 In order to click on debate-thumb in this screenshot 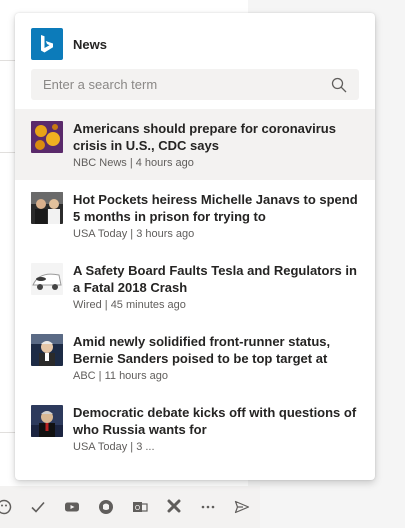, I will do `click(47, 421)`.